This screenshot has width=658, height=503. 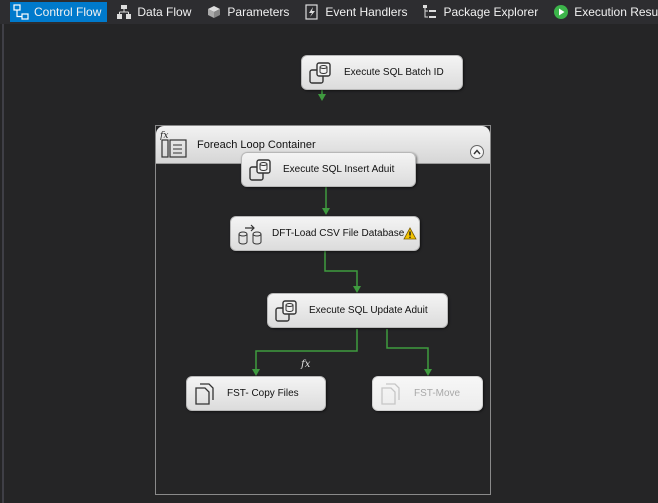 I want to click on control-flow-icon, so click(x=21, y=12).